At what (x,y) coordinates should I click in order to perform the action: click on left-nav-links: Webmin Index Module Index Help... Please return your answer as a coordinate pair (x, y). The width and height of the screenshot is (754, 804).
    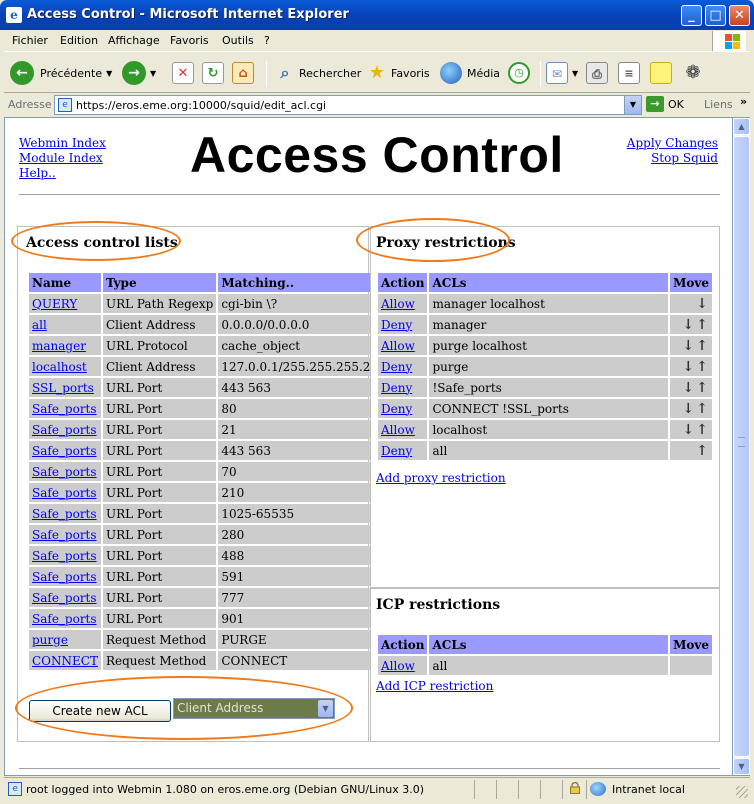
    Looking at the image, I should click on (62, 158).